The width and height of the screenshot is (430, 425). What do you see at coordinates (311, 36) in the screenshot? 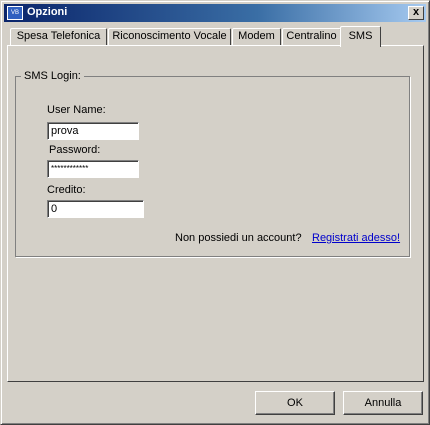
I see `tab-centralino: Centralino` at bounding box center [311, 36].